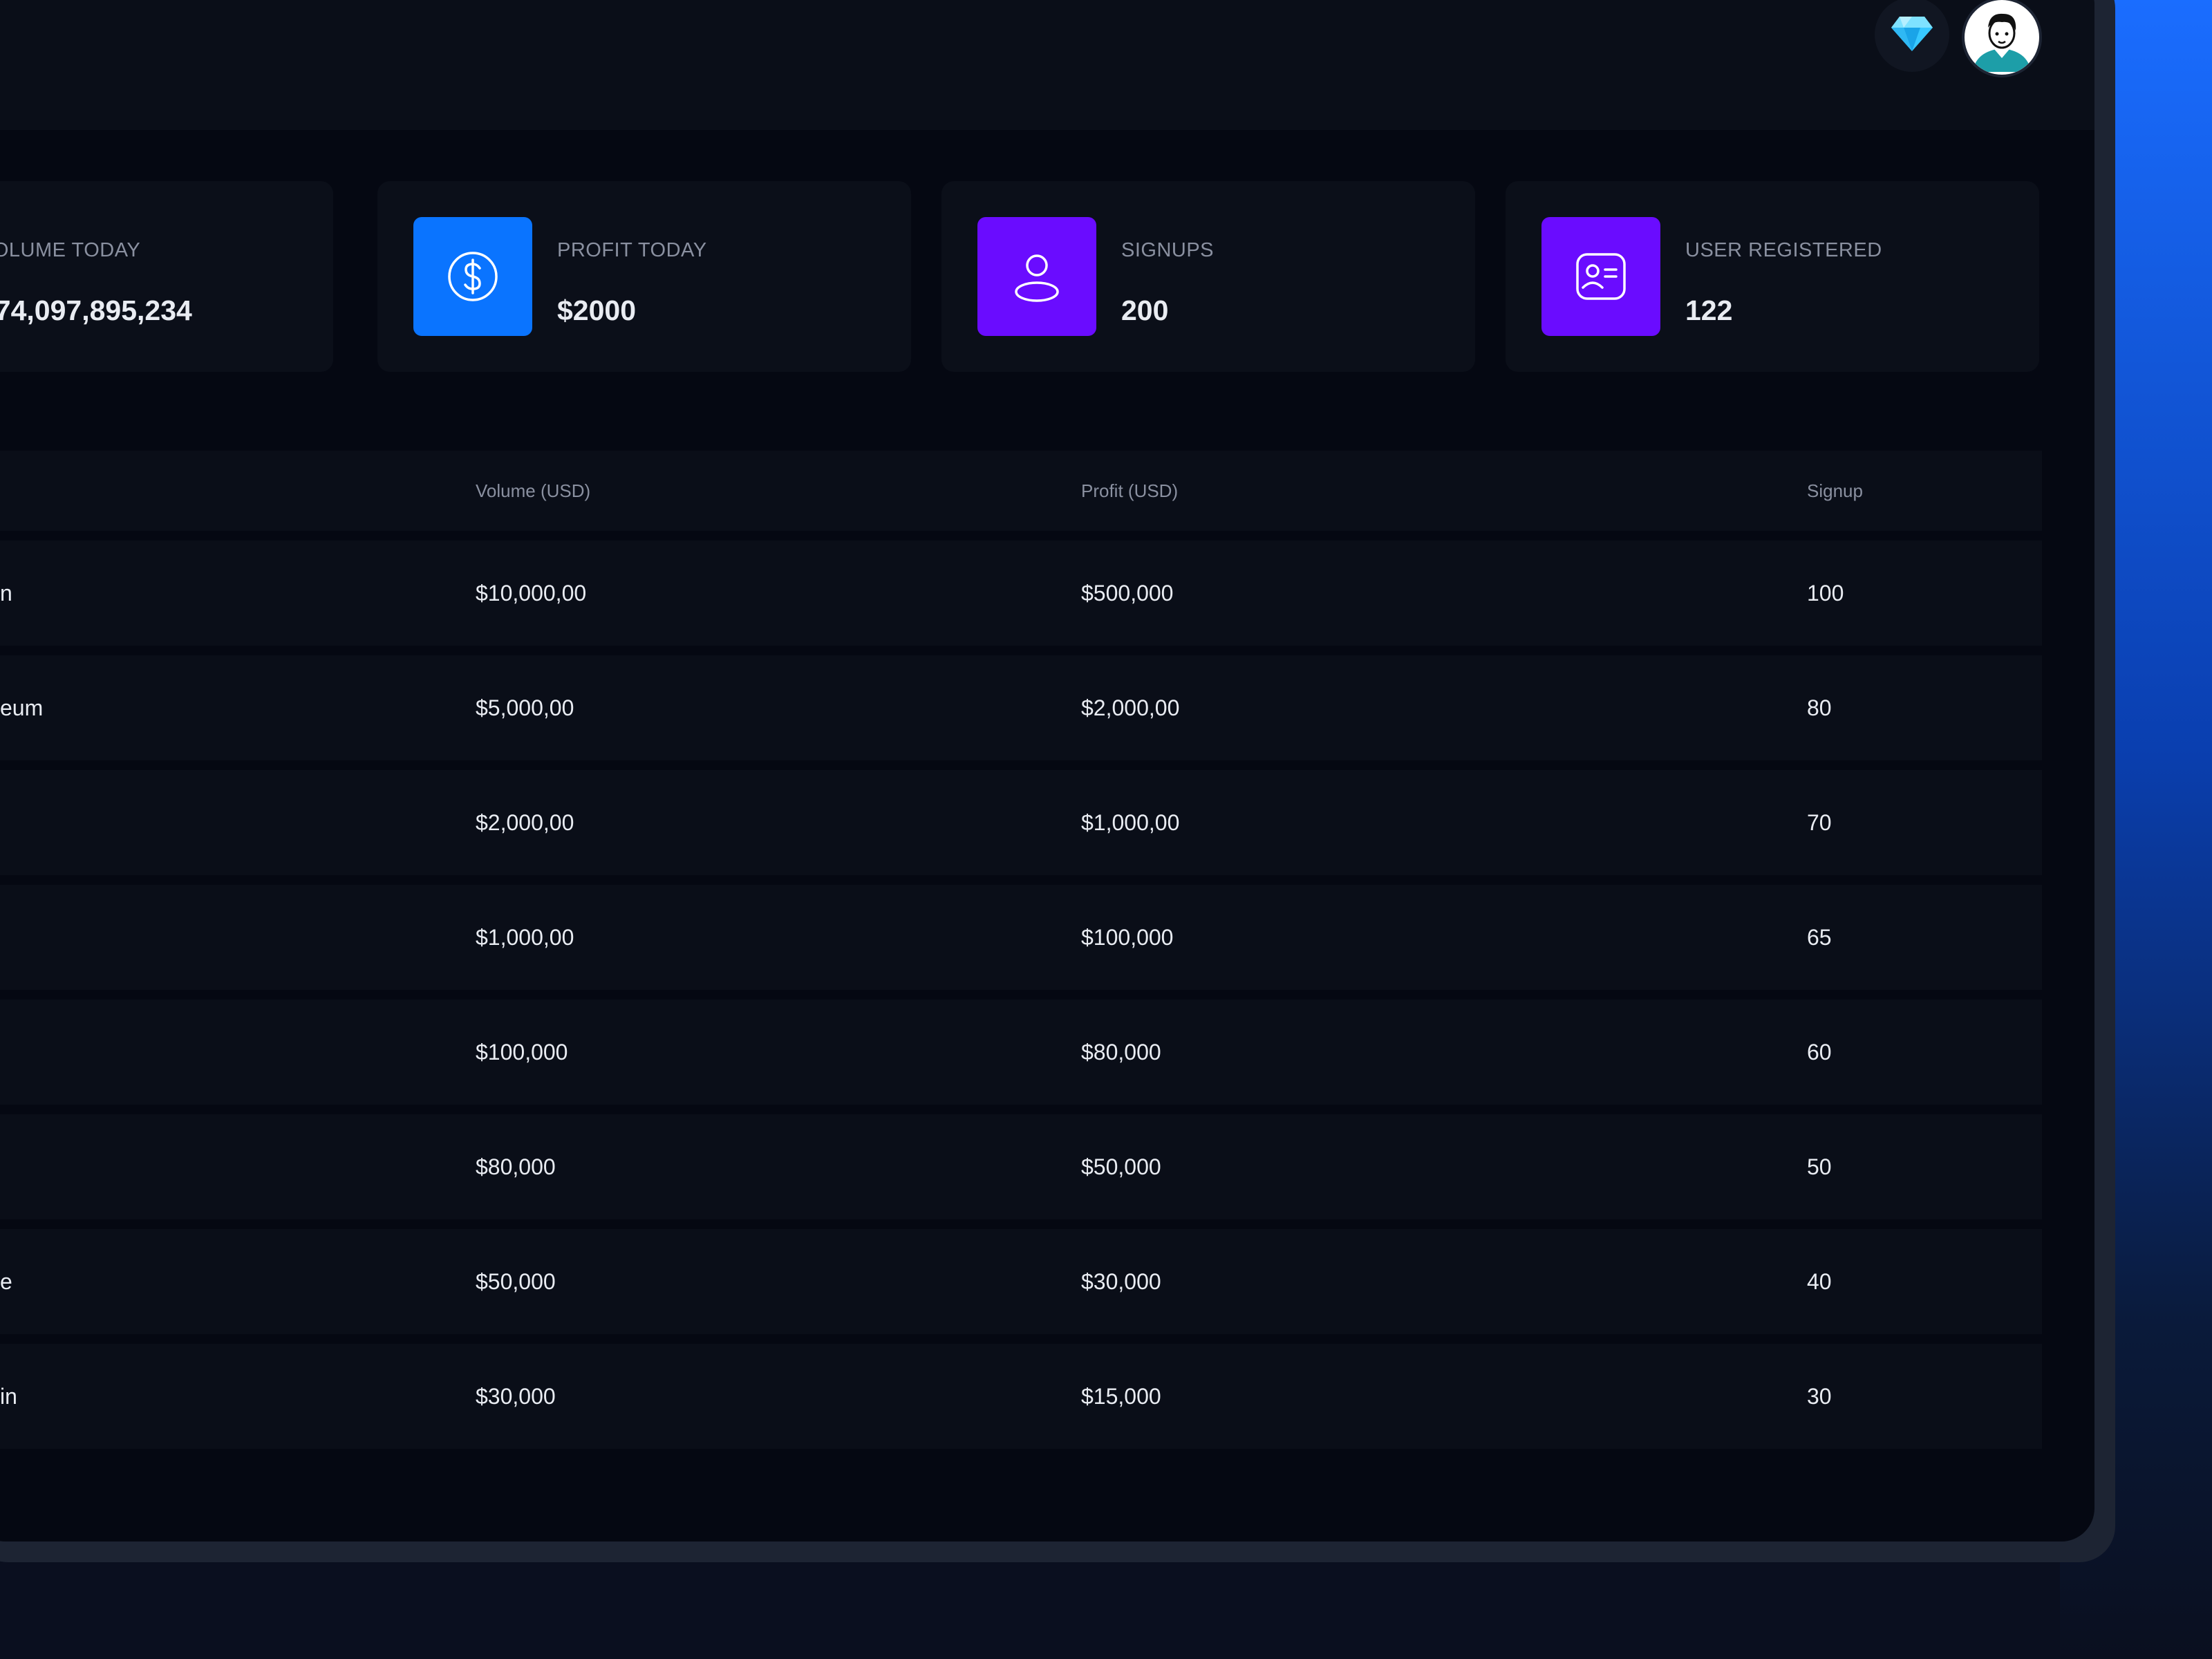 This screenshot has height=1659, width=2212. What do you see at coordinates (1820, 1281) in the screenshot?
I see `cell-signup: 40` at bounding box center [1820, 1281].